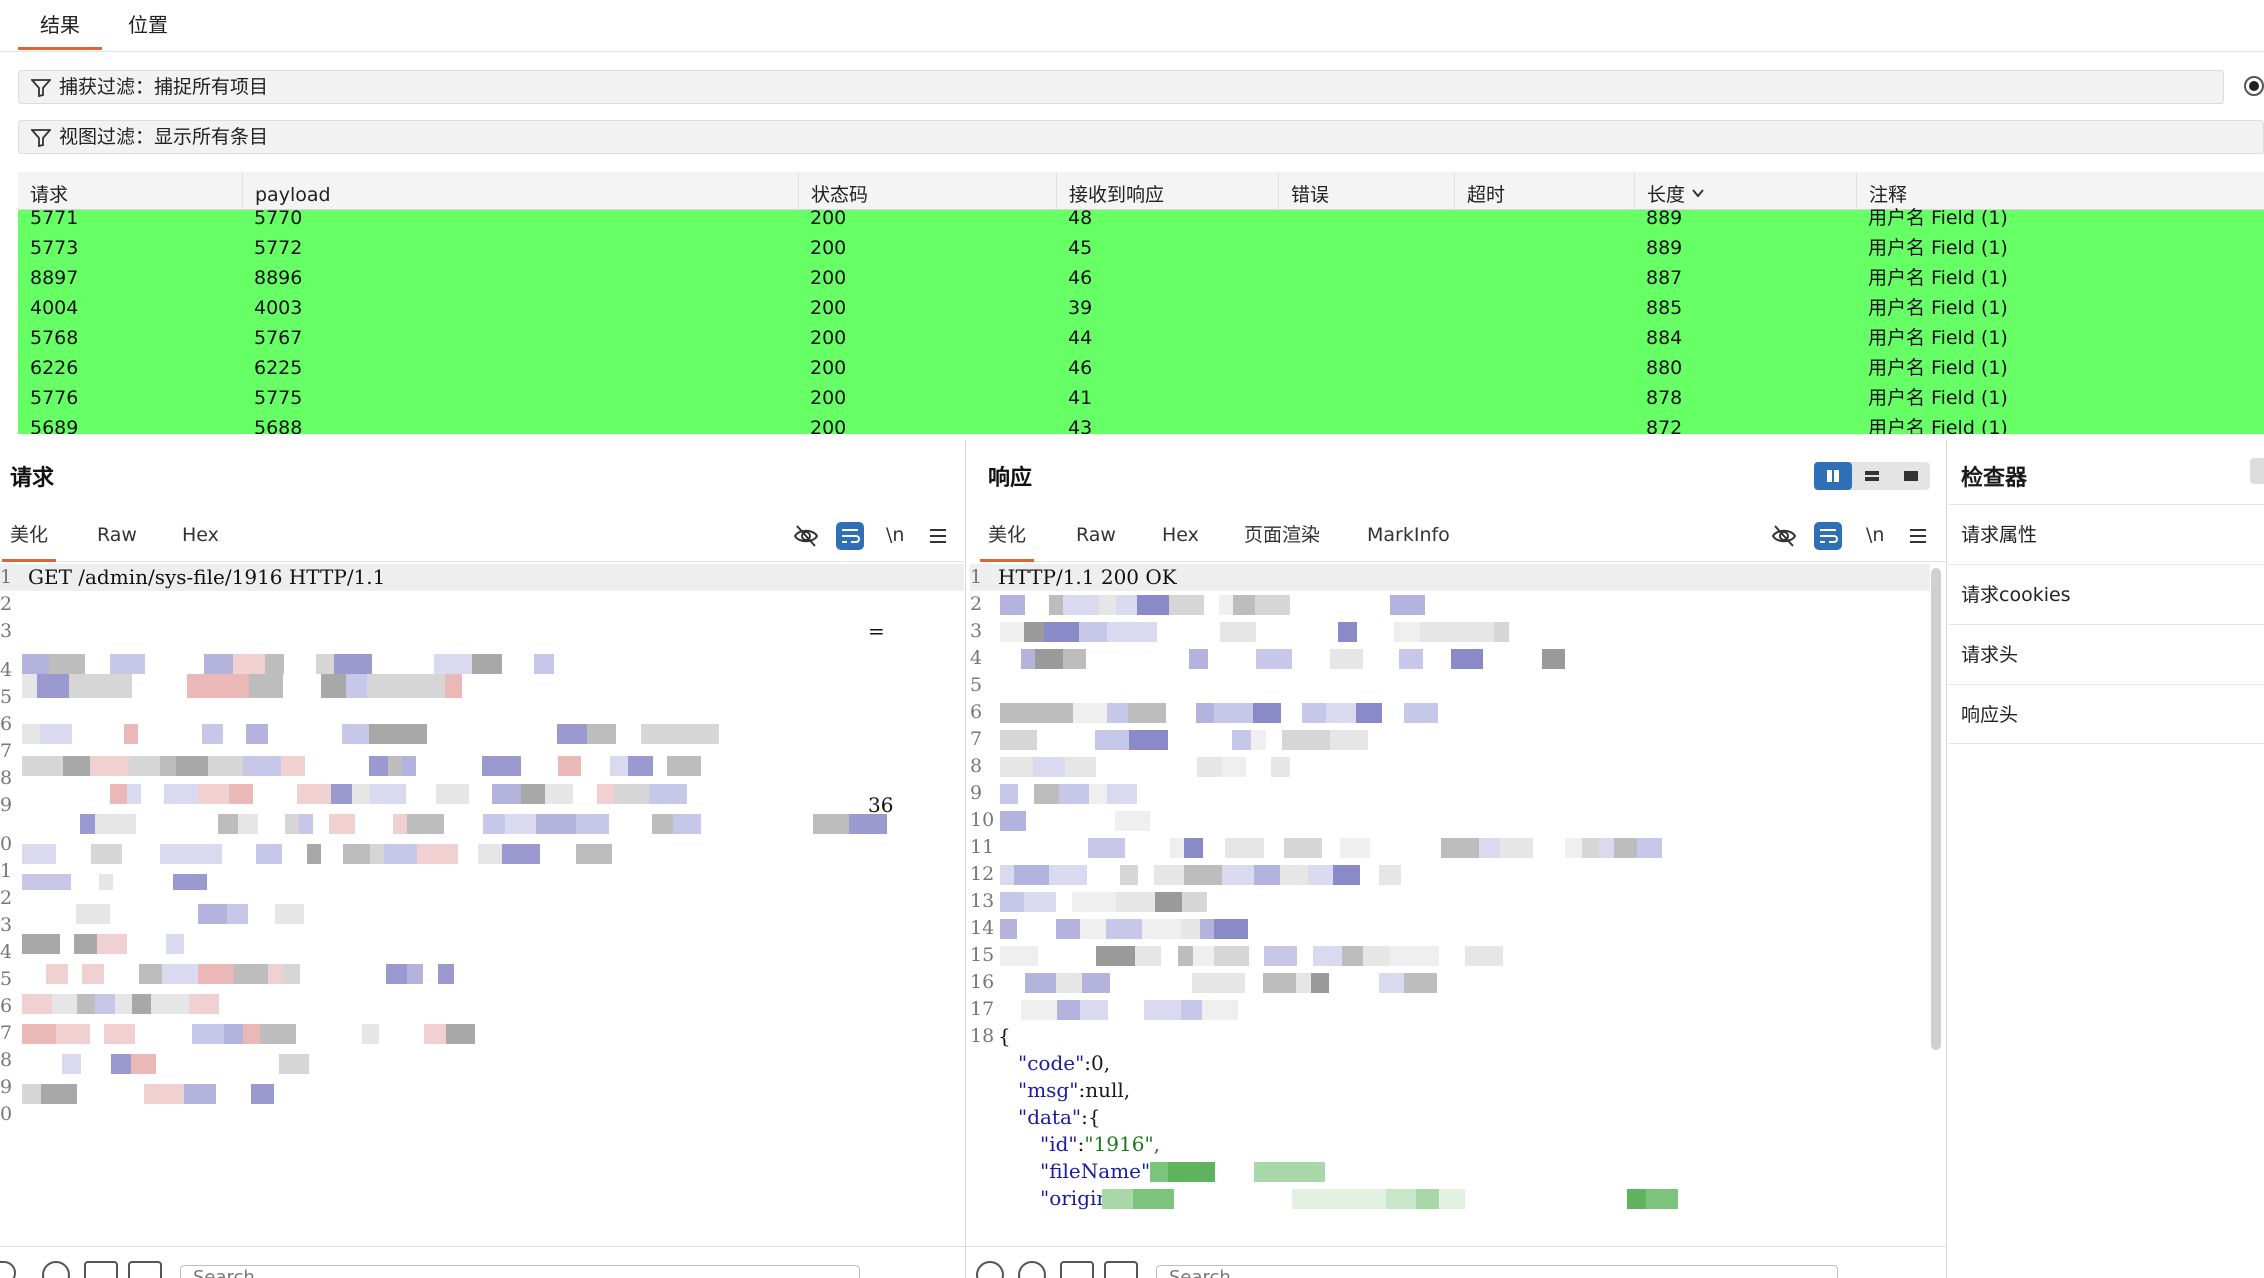 The width and height of the screenshot is (2264, 1278). I want to click on line-number: 3, so click(6, 631).